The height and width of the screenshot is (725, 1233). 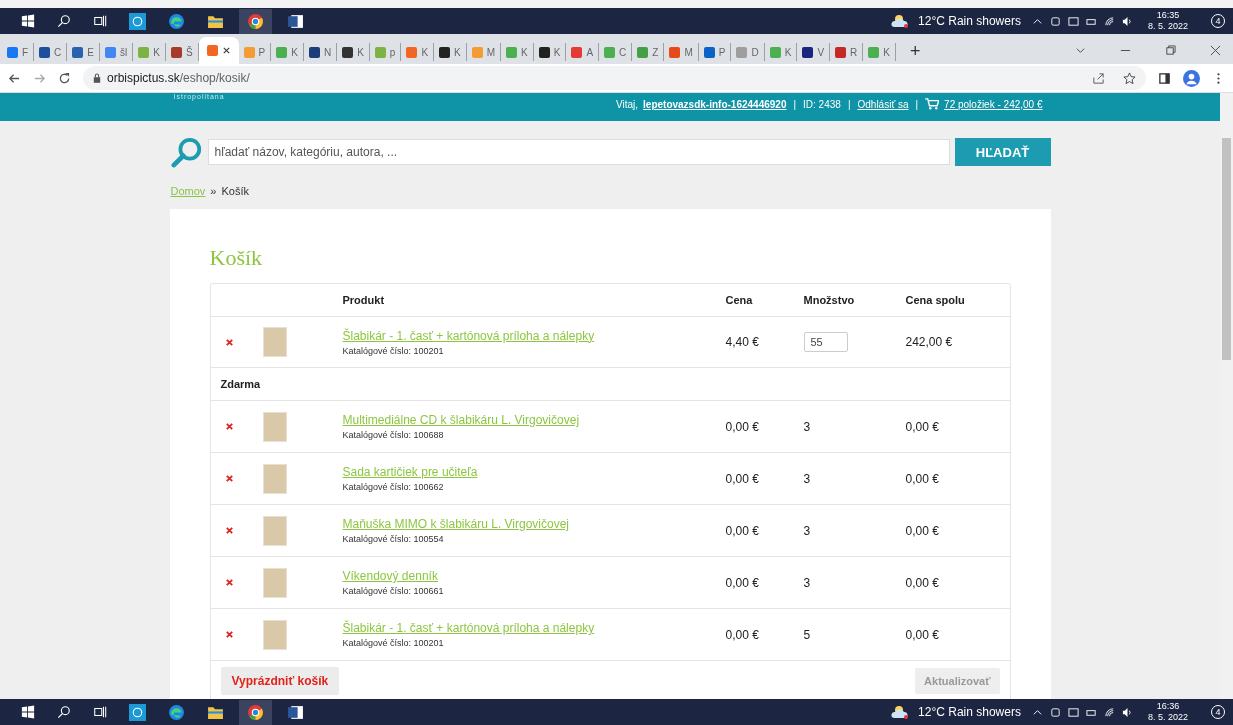 What do you see at coordinates (117, 52) in the screenshot?
I see `browser-tab: šl` at bounding box center [117, 52].